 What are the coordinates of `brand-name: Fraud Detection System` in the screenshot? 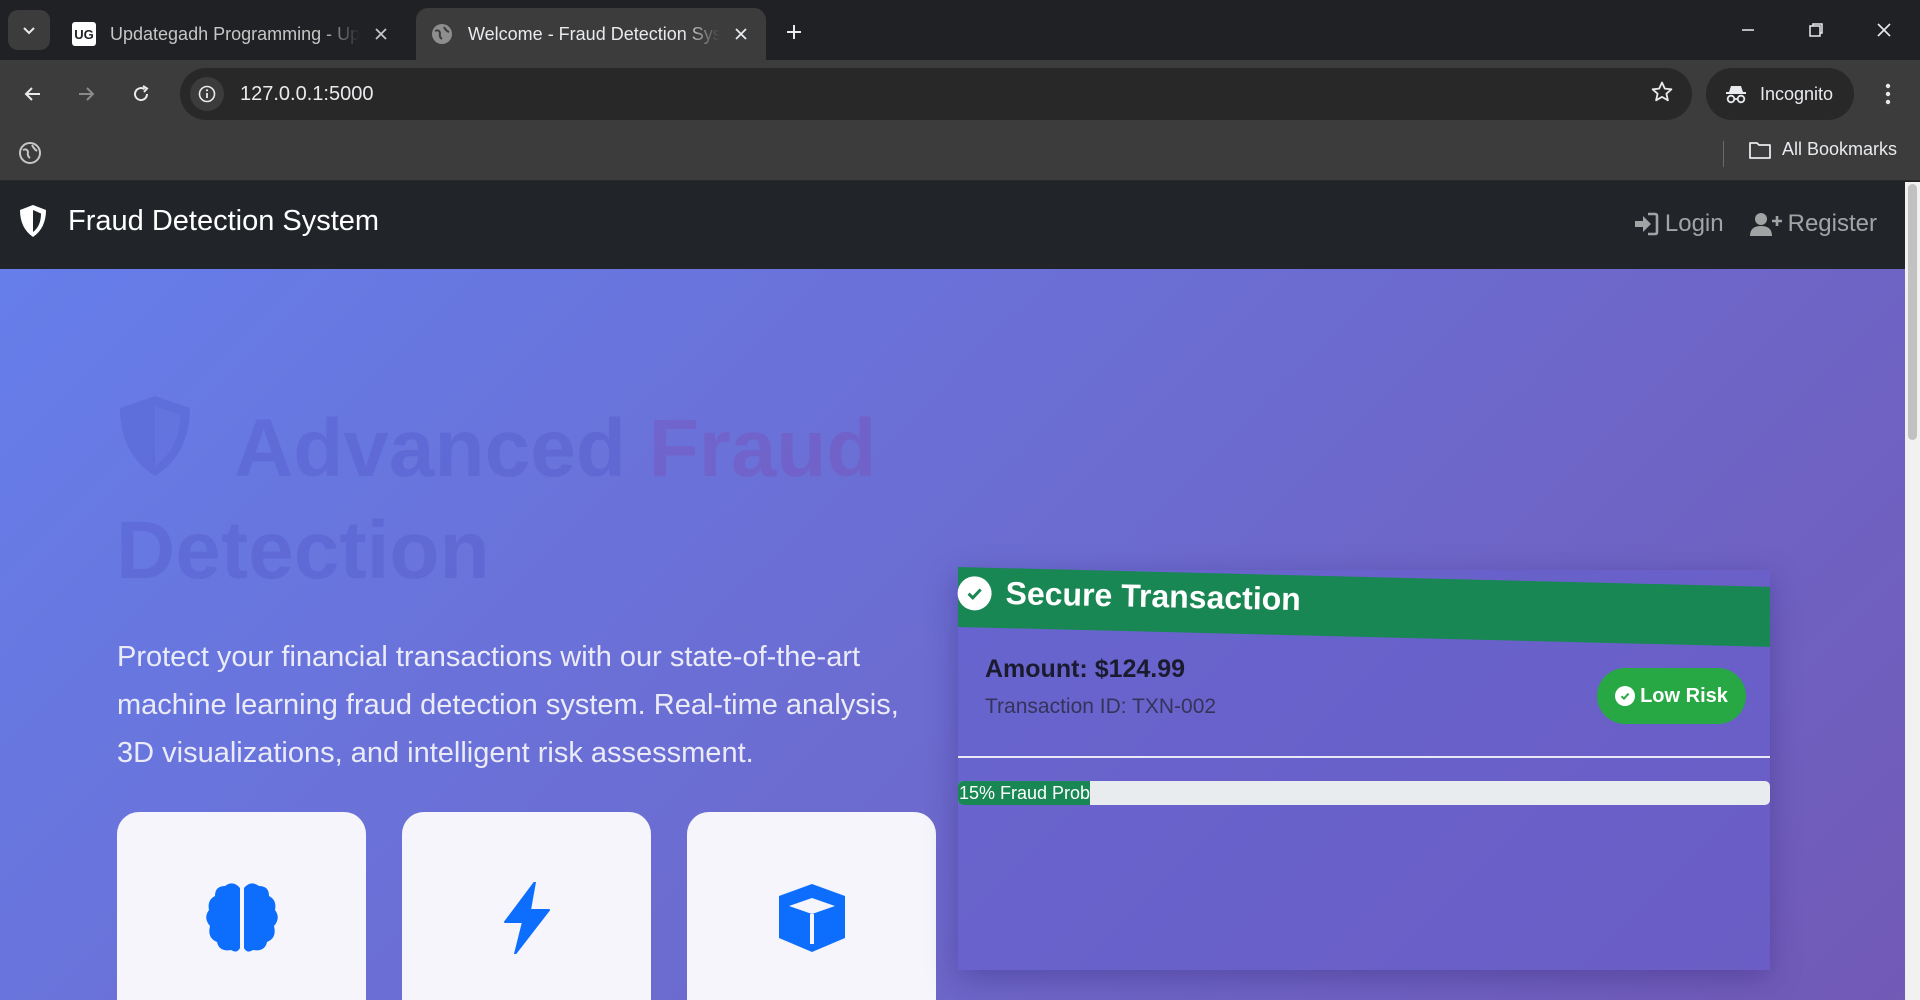 It's located at (224, 220).